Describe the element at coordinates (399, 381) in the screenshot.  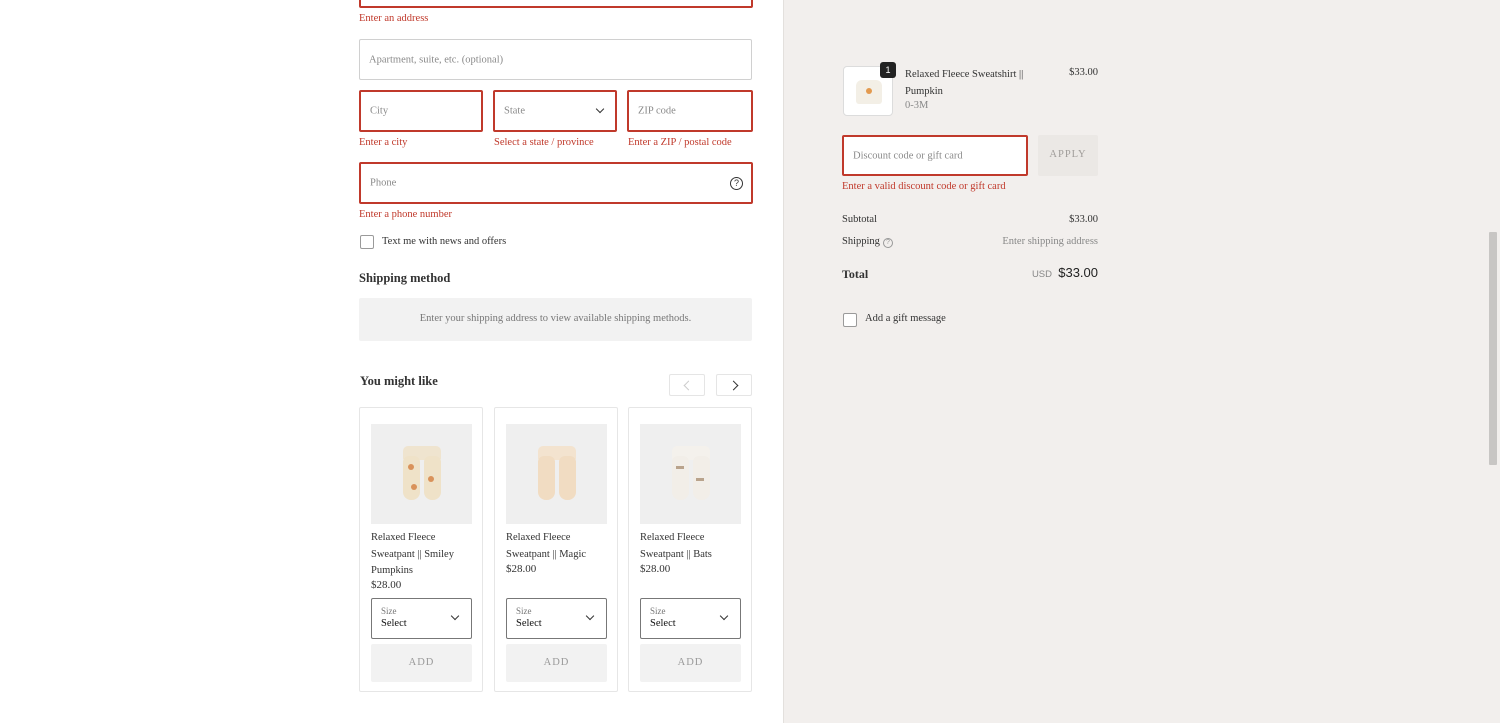
I see `recommendations-title: You might like` at that location.